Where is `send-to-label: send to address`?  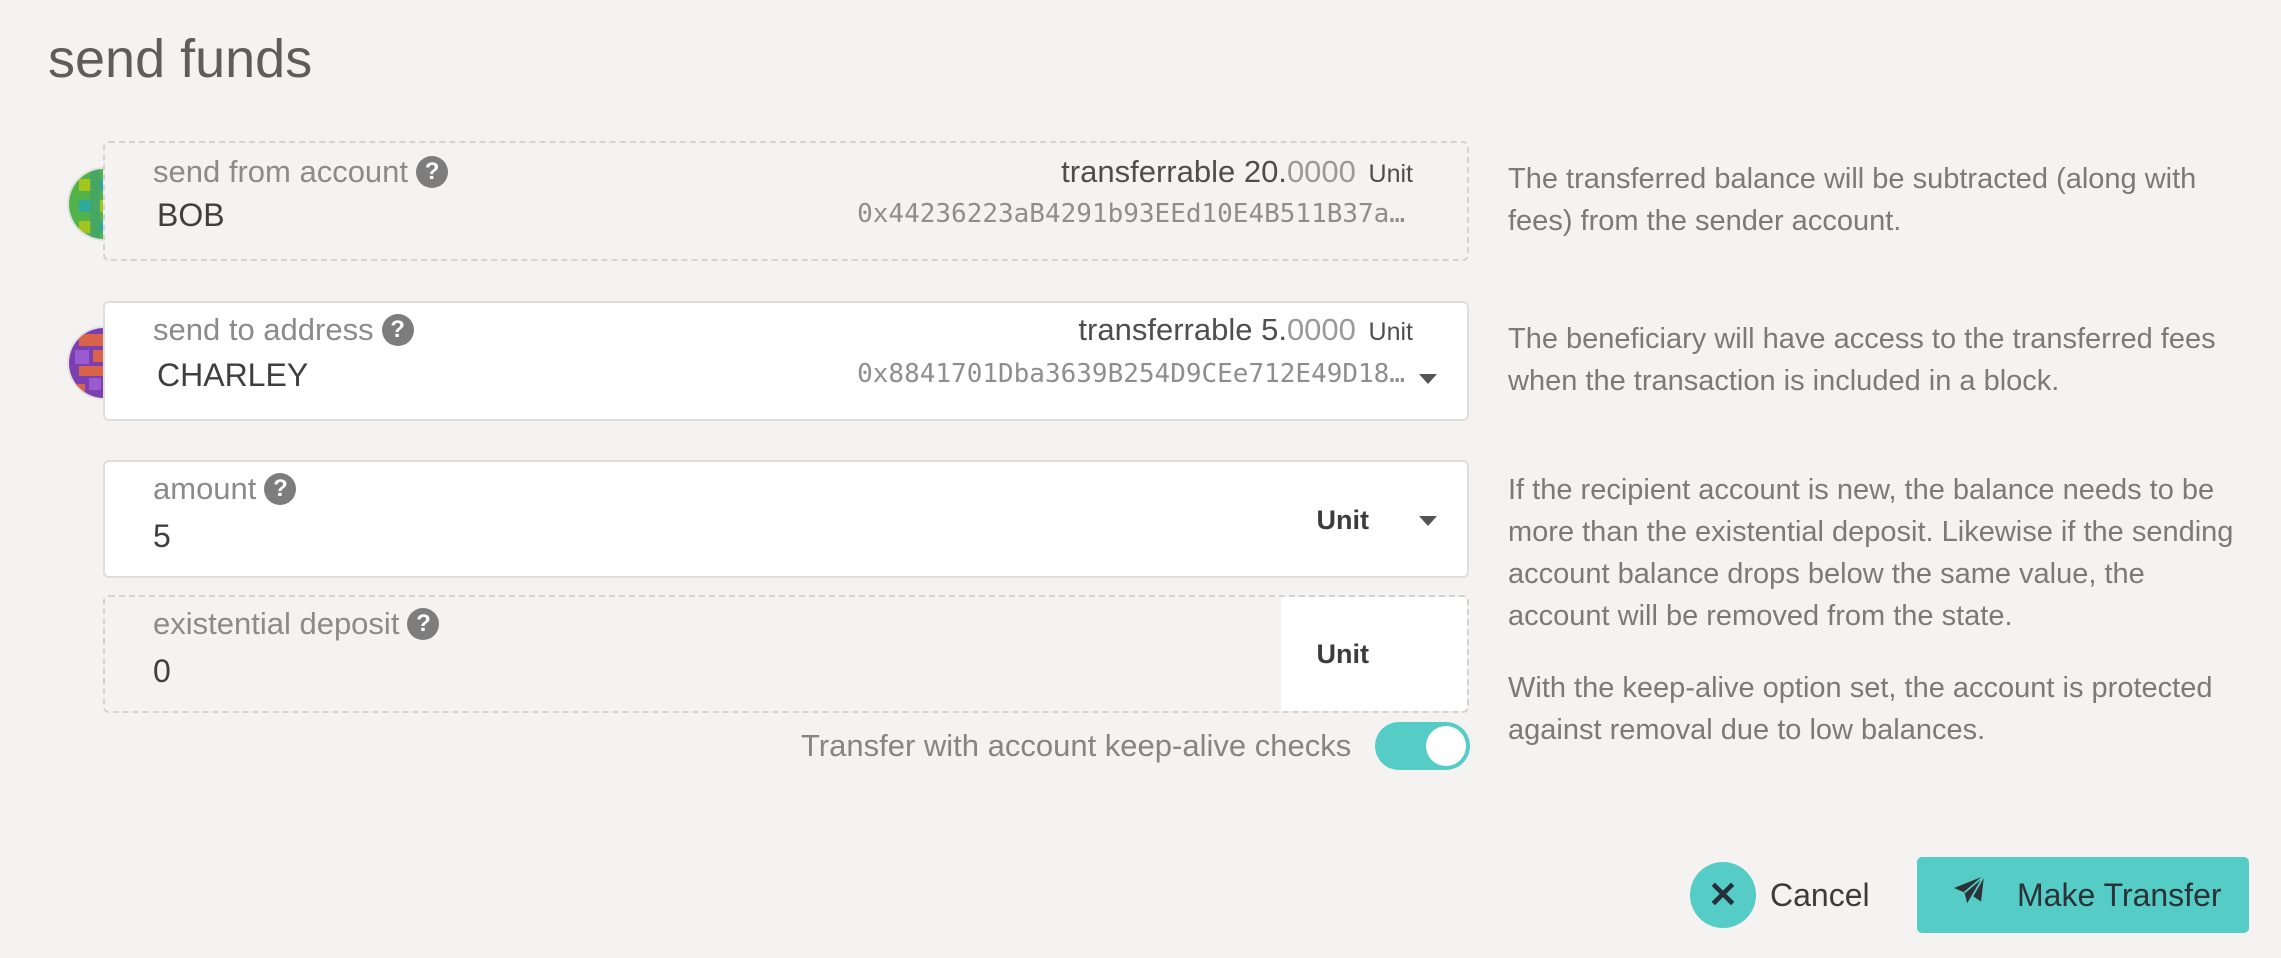
send-to-label: send to address is located at coordinates (263, 329).